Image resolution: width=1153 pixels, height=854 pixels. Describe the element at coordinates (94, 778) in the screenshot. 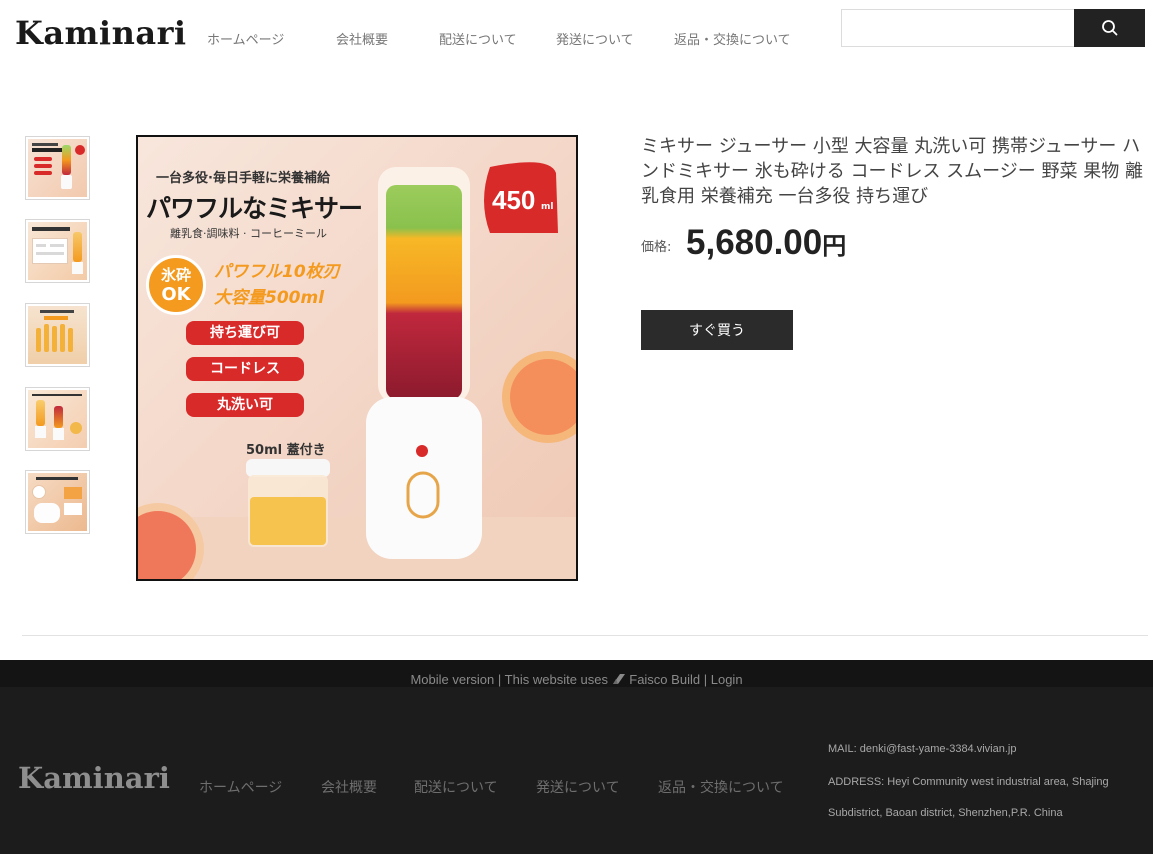

I see `footer-logo: Kaminari` at that location.